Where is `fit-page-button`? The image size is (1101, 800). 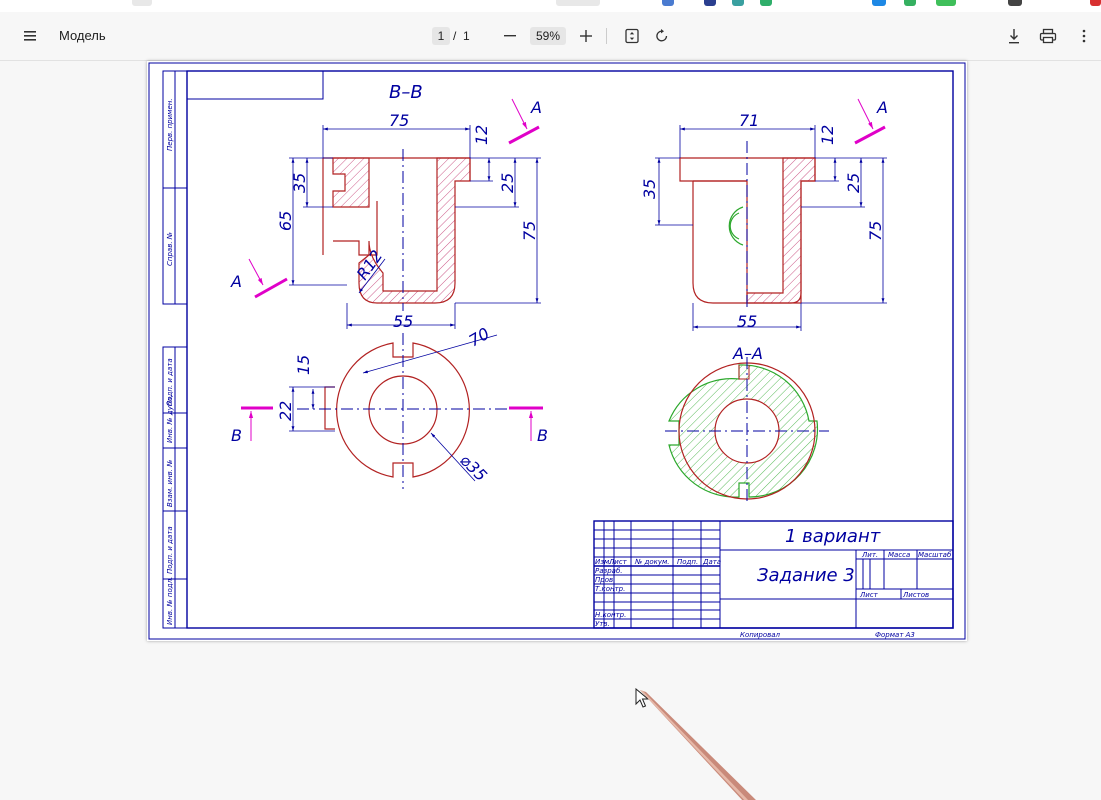
fit-page-button is located at coordinates (632, 36).